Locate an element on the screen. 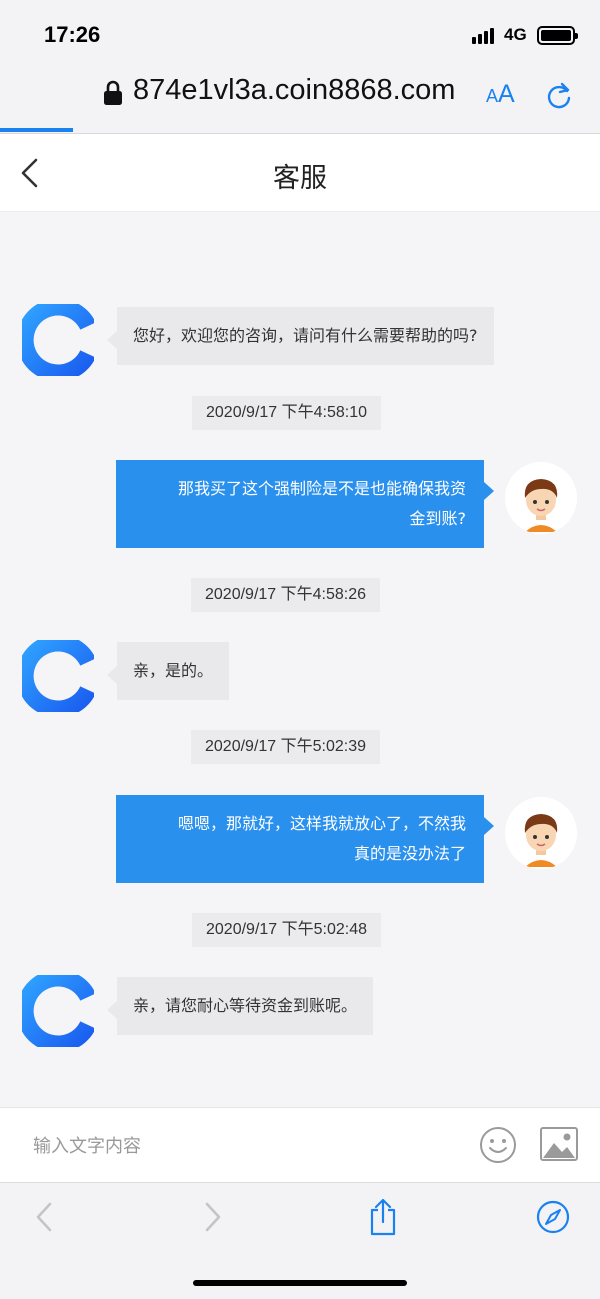  browser-top-bar: 17:26 4G 874e1vl3a.coin8868.com AA is located at coordinates (300, 67).